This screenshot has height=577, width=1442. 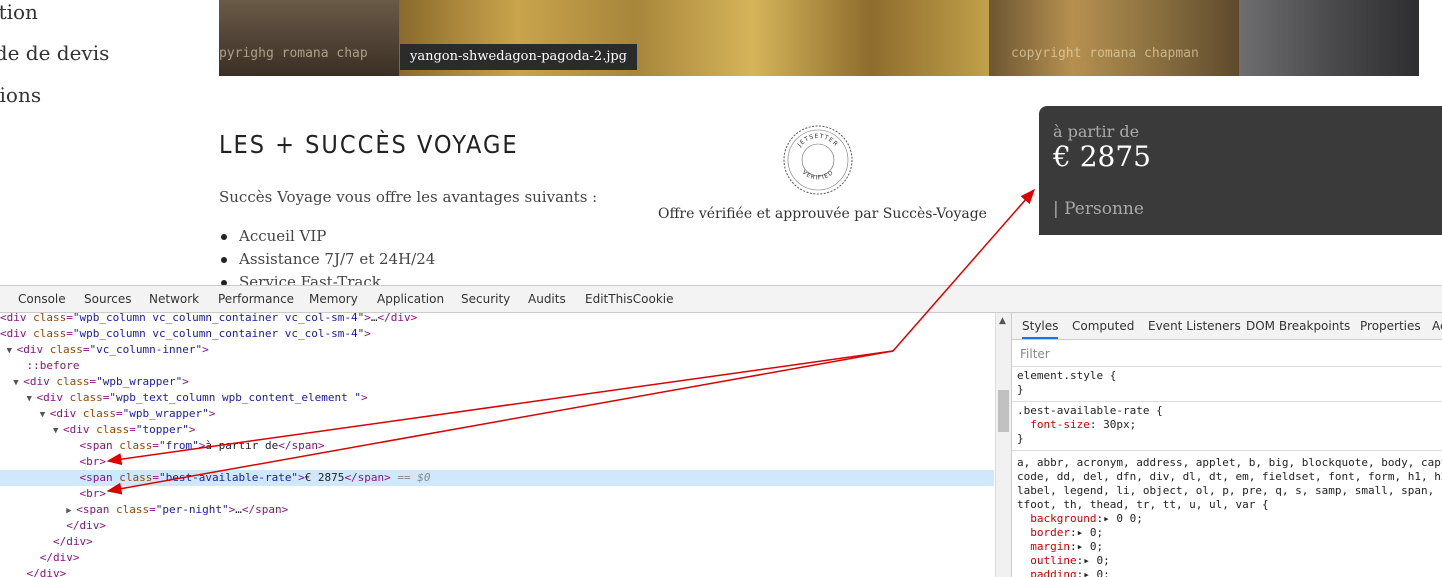 I want to click on tab-event-listeners: Event Listeners, so click(x=1194, y=326).